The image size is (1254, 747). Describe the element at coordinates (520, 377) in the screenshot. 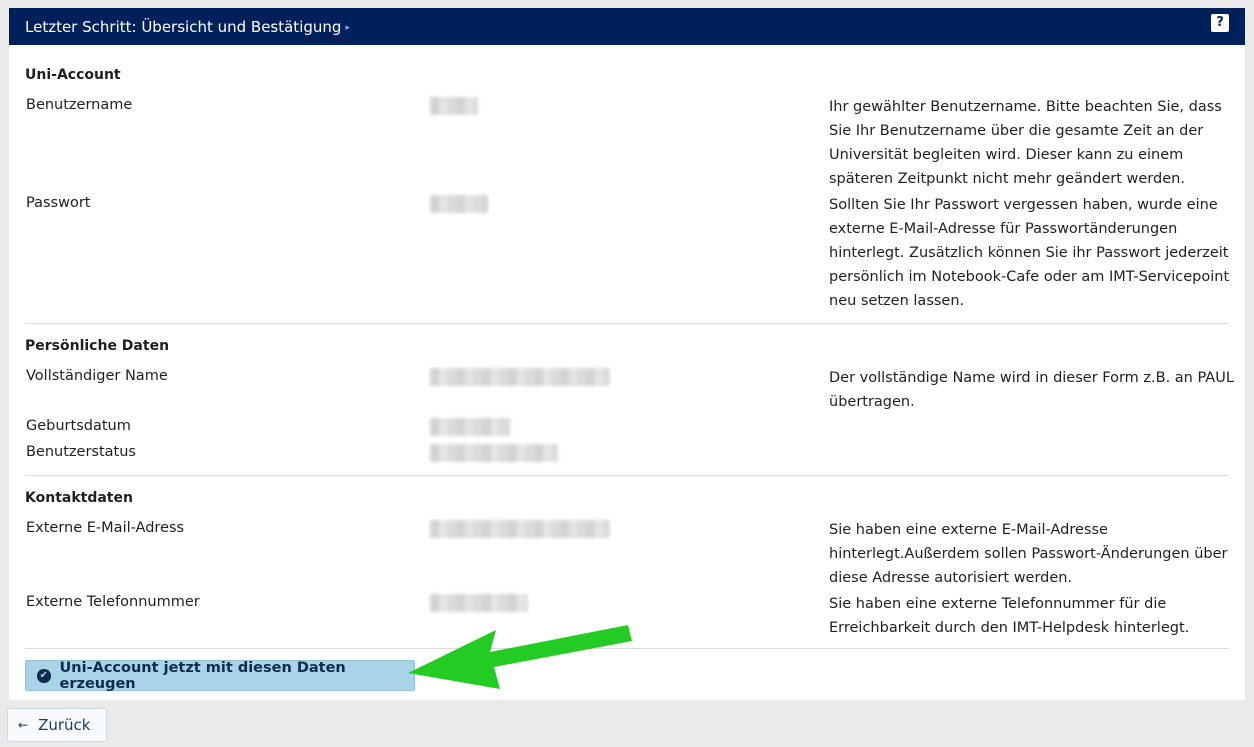

I see `fullname-value-redacted` at that location.